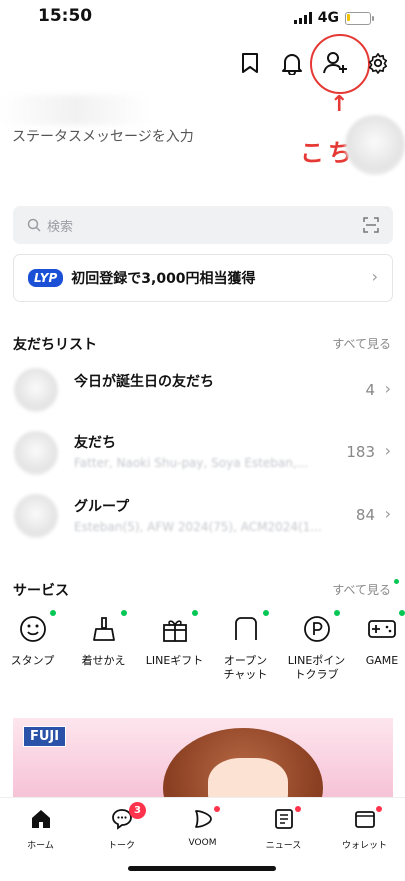 The height and width of the screenshot is (881, 405). What do you see at coordinates (364, 846) in the screenshot?
I see `tab-label: ウォレット` at bounding box center [364, 846].